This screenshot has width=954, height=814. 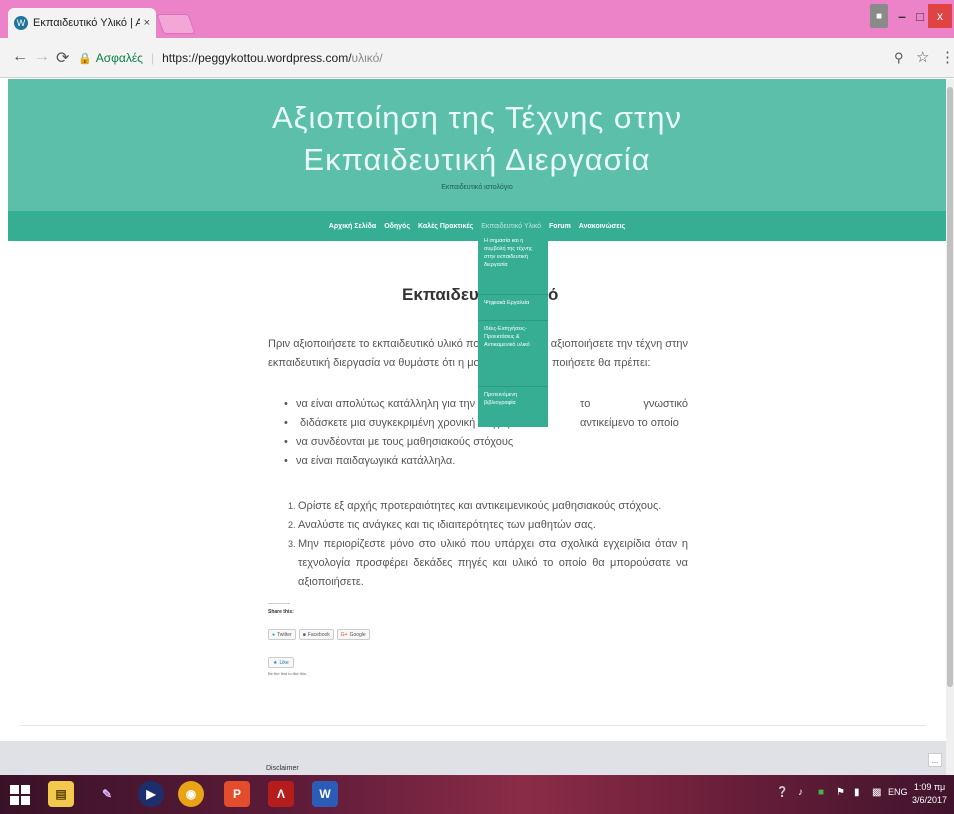 I want to click on zoom-icon: ⚲, so click(x=899, y=58).